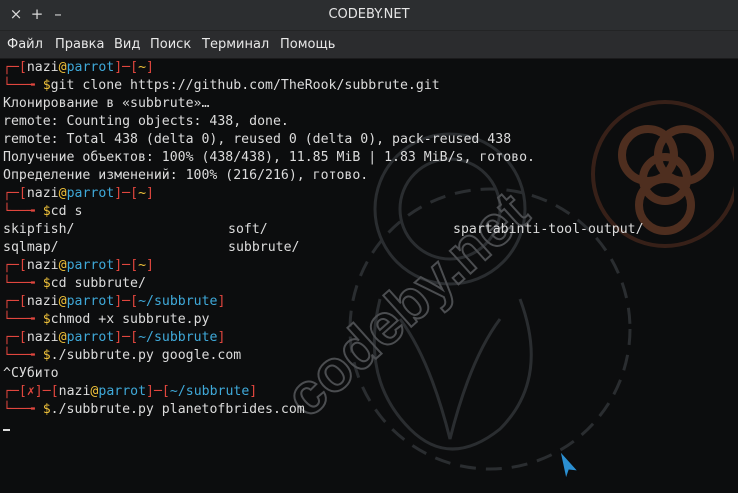 The image size is (738, 493). I want to click on window-title: CODEBY.NET, so click(369, 14).